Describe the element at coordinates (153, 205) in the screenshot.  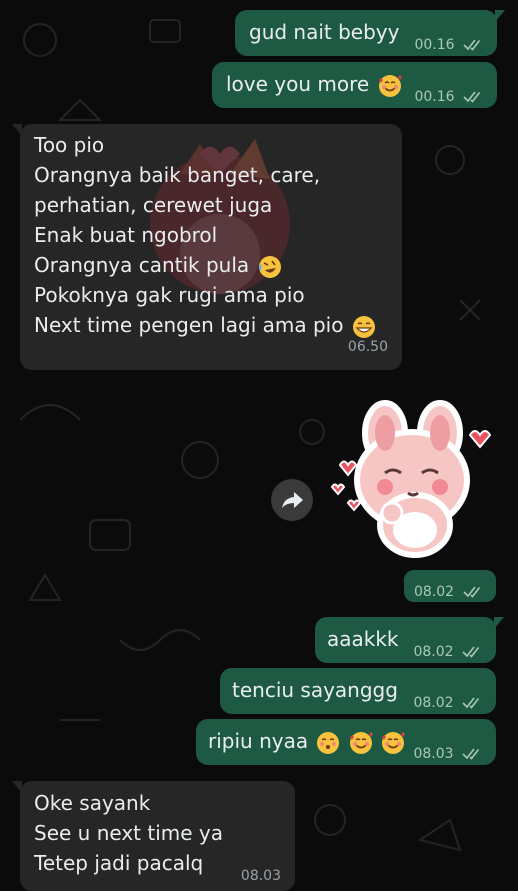
I see `message-line: perhatian, cerewet juga` at that location.